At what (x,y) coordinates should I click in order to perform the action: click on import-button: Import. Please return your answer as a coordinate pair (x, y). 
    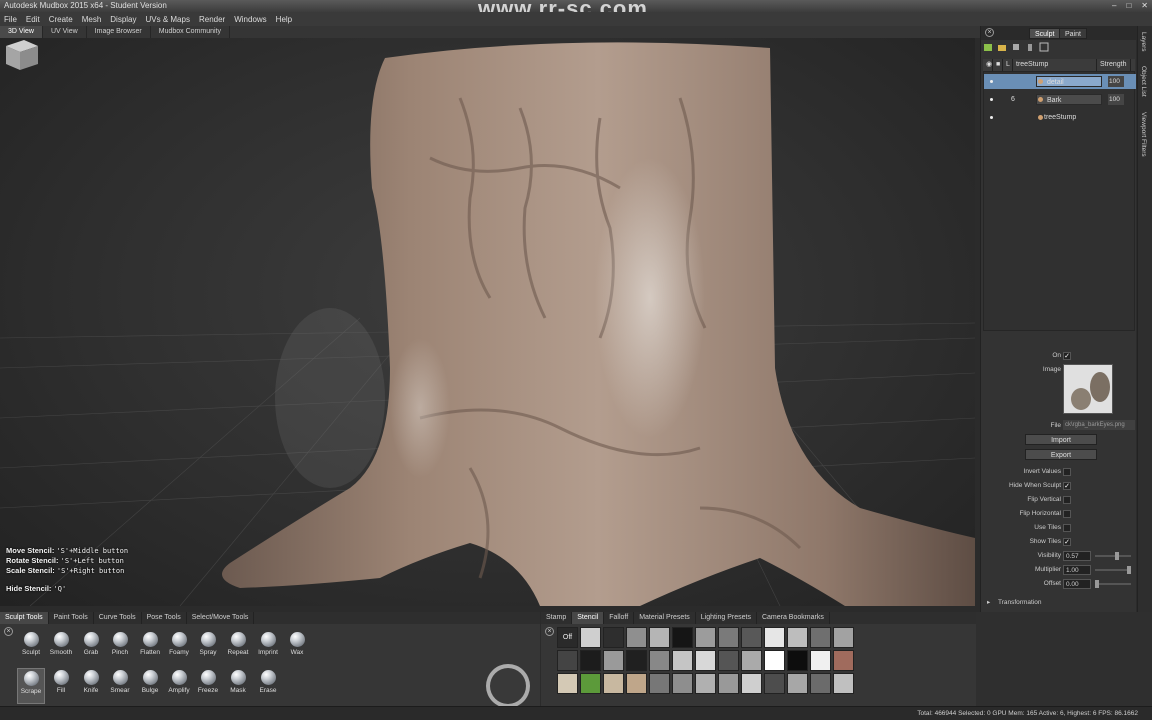
    Looking at the image, I should click on (1061, 439).